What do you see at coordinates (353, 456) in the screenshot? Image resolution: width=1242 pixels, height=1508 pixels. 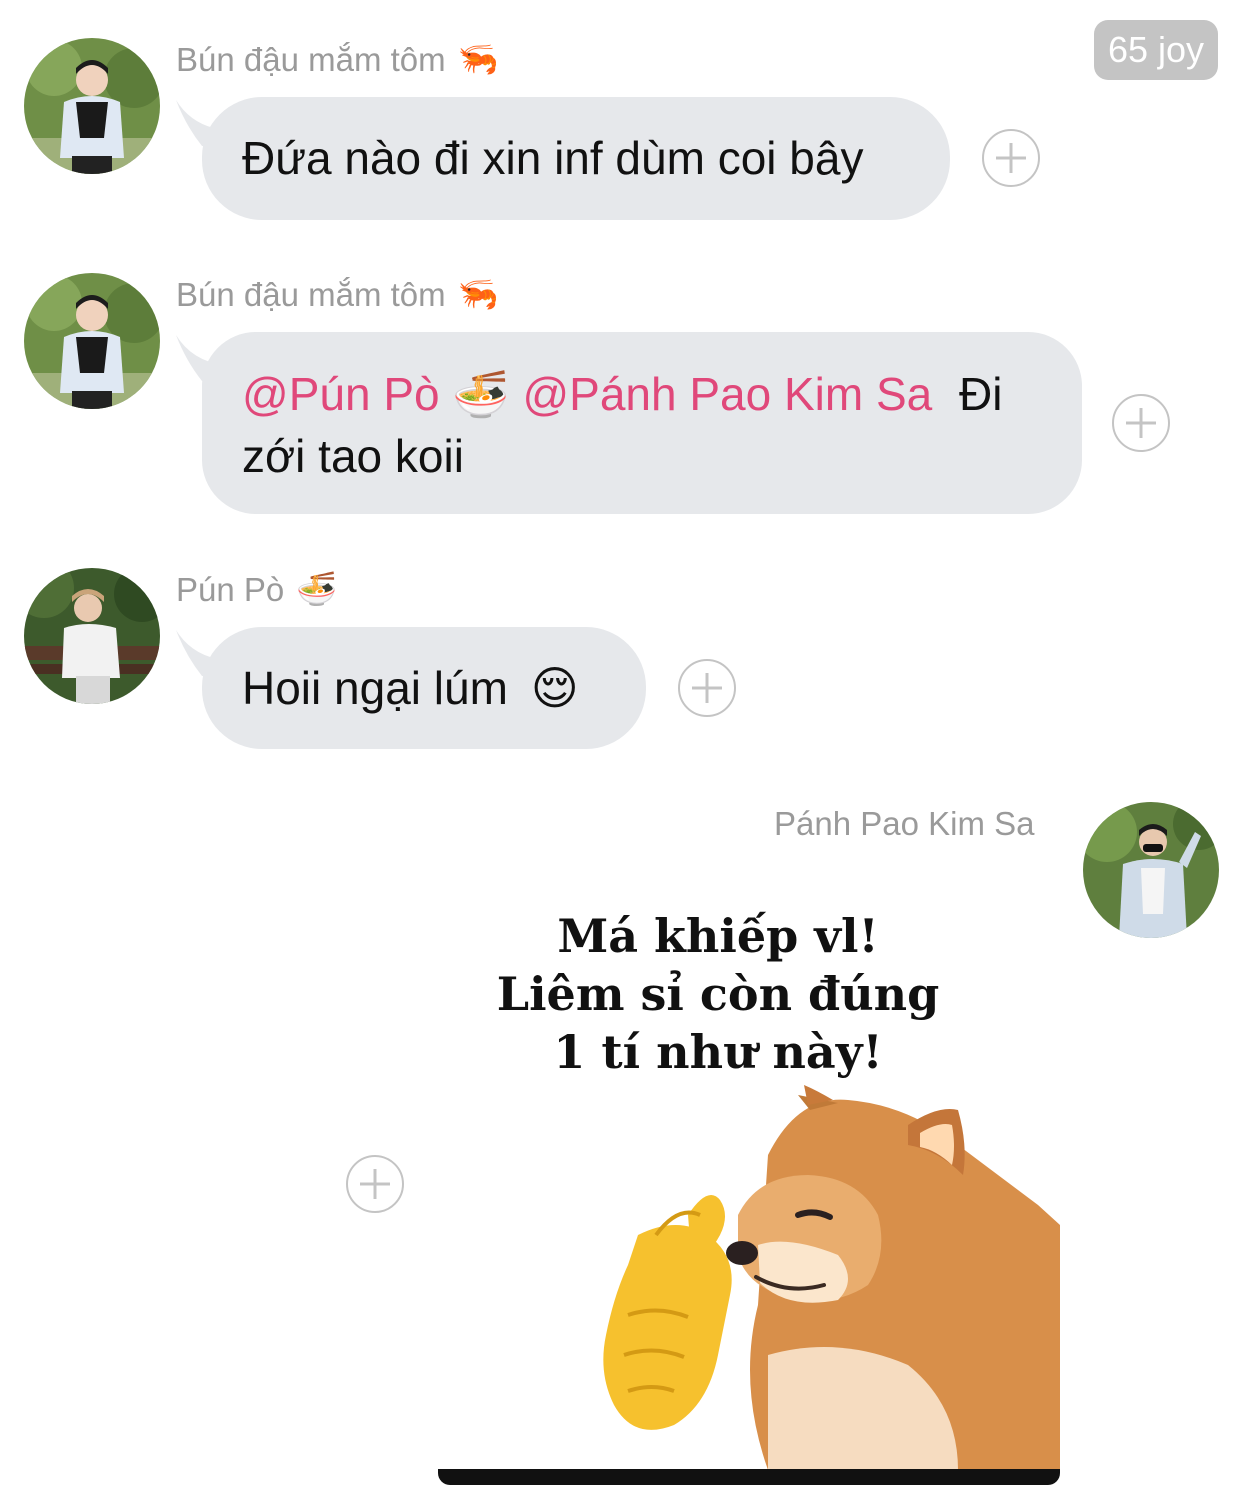 I see `message-text: zới tao koii` at bounding box center [353, 456].